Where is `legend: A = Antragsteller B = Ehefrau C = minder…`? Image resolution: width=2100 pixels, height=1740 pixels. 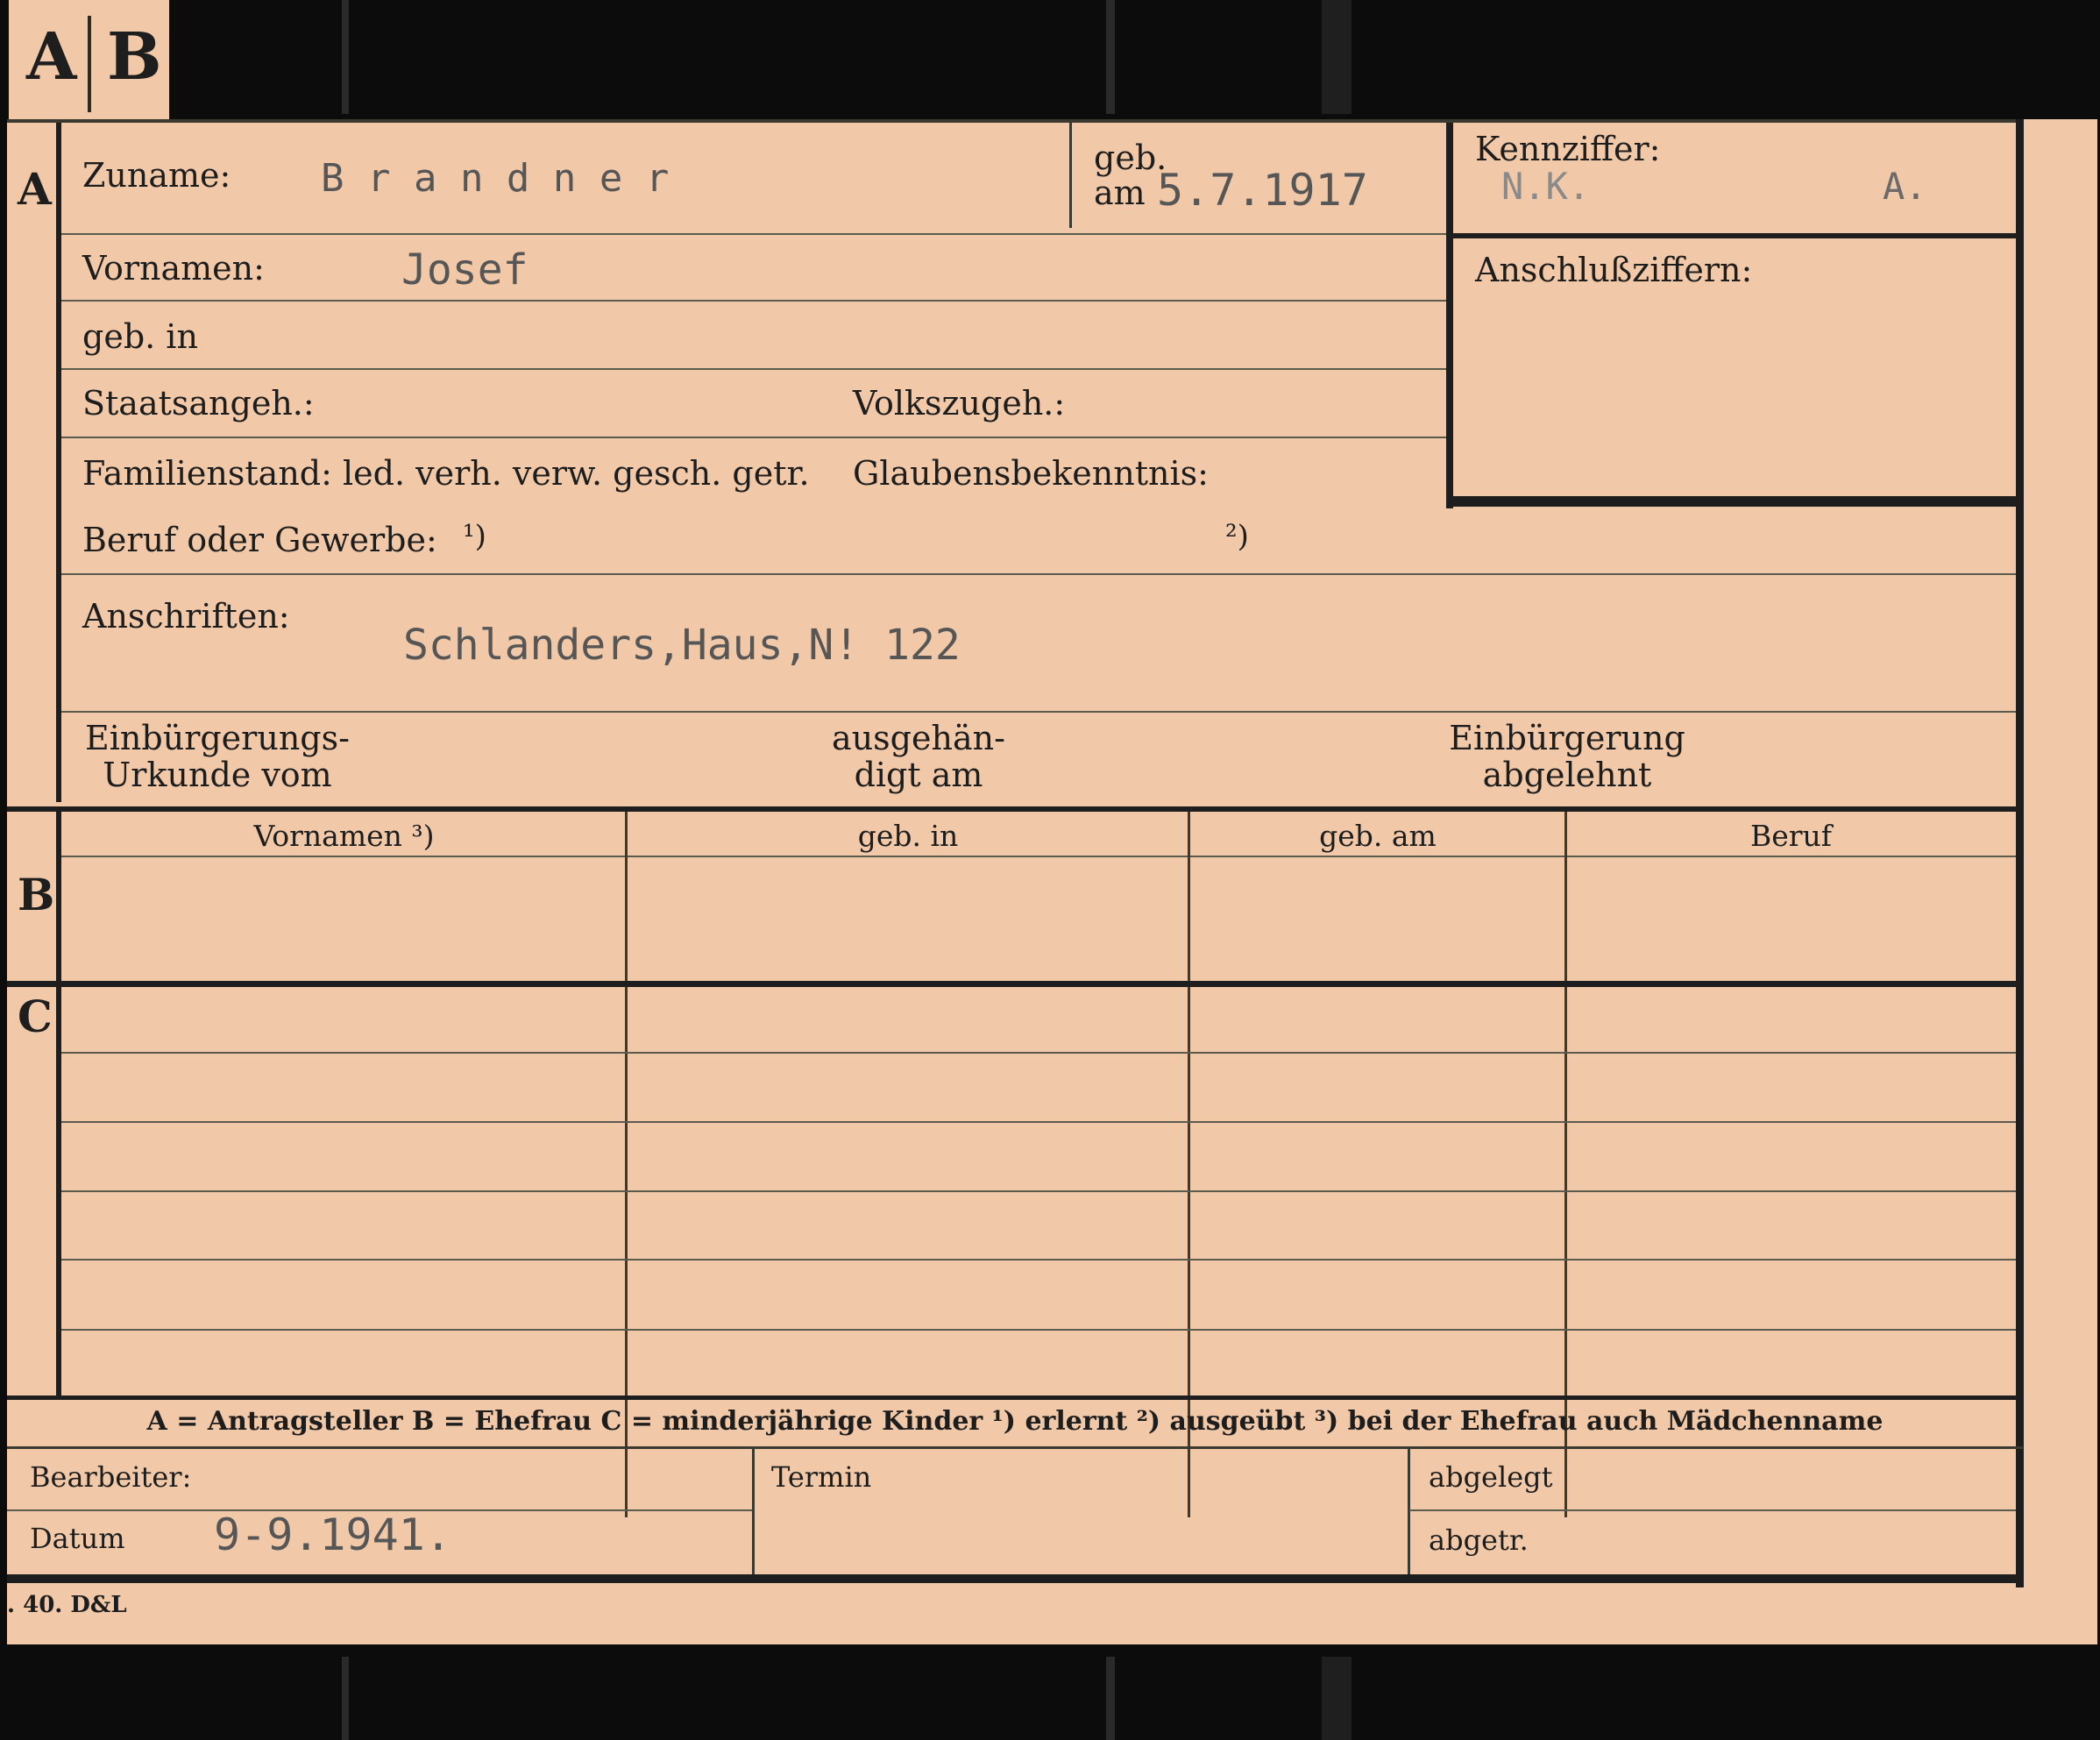
legend: A = Antragsteller B = Ehefrau C = minder… is located at coordinates (1015, 1421).